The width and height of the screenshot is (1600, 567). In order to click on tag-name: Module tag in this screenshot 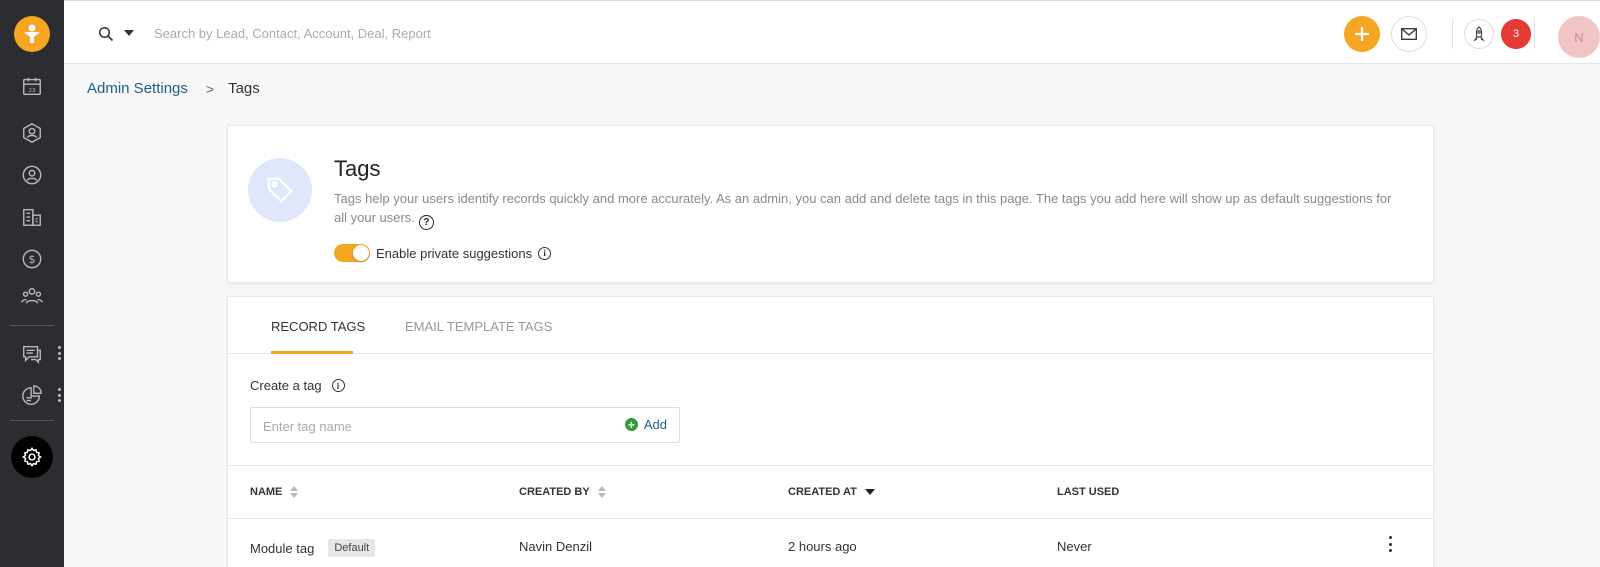, I will do `click(282, 548)`.